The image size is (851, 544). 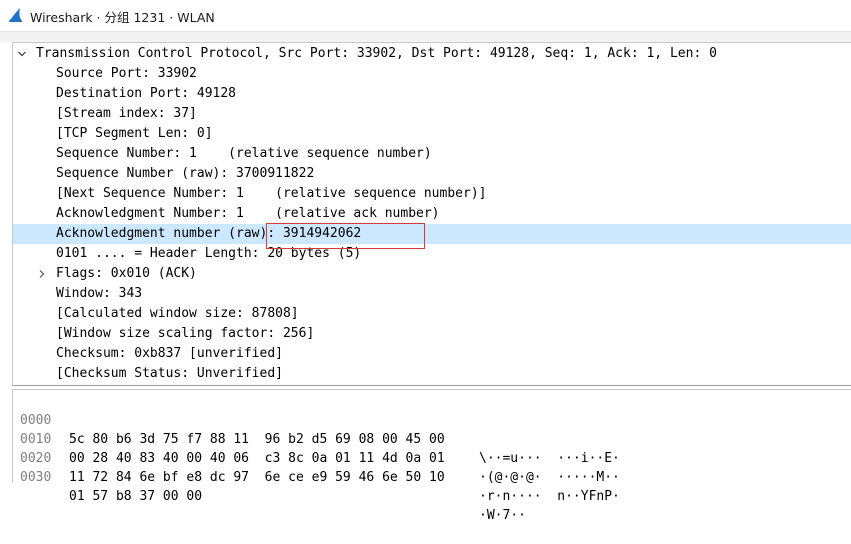 What do you see at coordinates (432, 74) in the screenshot?
I see `tree-item: Source Port: 33902` at bounding box center [432, 74].